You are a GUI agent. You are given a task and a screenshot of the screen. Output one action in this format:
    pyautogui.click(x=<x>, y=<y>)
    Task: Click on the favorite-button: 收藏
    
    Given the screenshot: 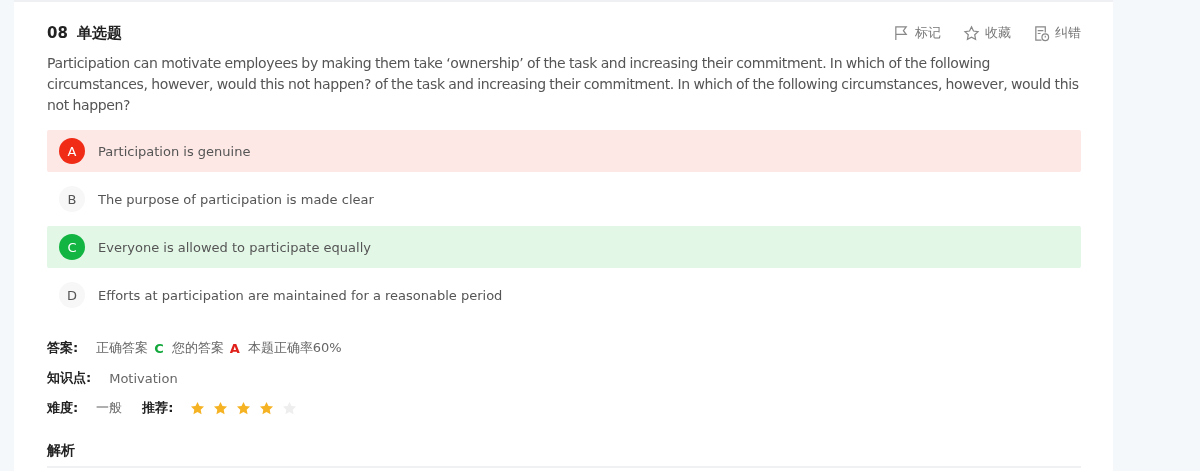 What is the action you would take?
    pyautogui.click(x=987, y=33)
    